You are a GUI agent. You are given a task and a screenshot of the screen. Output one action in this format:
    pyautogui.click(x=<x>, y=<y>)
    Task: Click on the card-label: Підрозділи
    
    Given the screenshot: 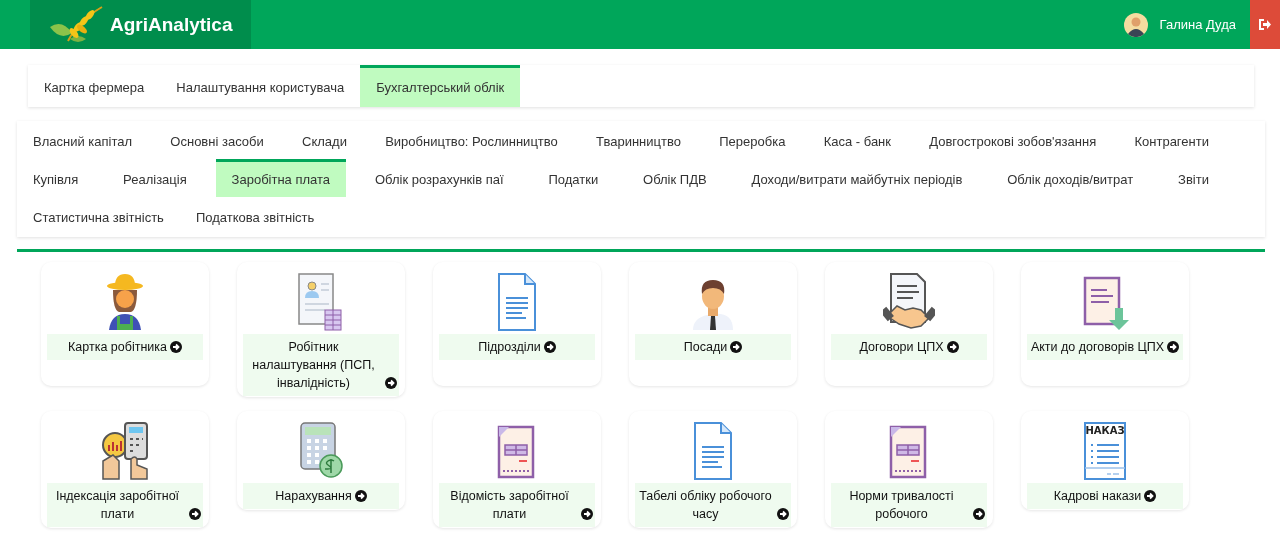 What is the action you would take?
    pyautogui.click(x=509, y=347)
    